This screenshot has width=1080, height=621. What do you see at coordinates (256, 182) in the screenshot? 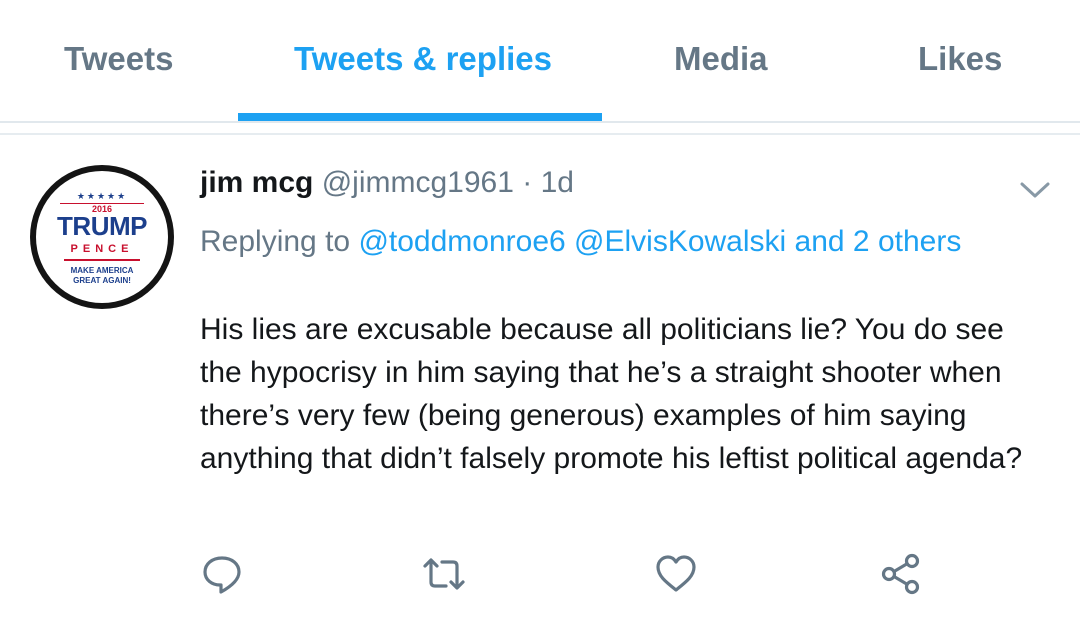
I see `display-name: jim mcg` at bounding box center [256, 182].